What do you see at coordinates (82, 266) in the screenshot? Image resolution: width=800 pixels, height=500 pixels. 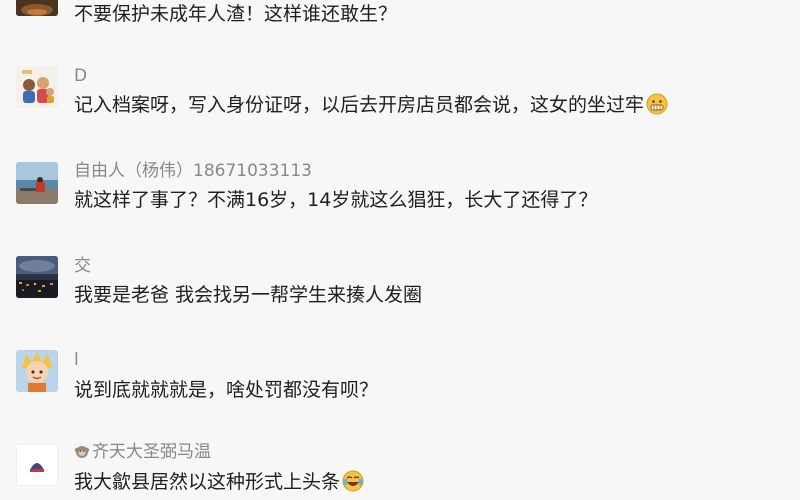 I see `comment-nickname: 交` at bounding box center [82, 266].